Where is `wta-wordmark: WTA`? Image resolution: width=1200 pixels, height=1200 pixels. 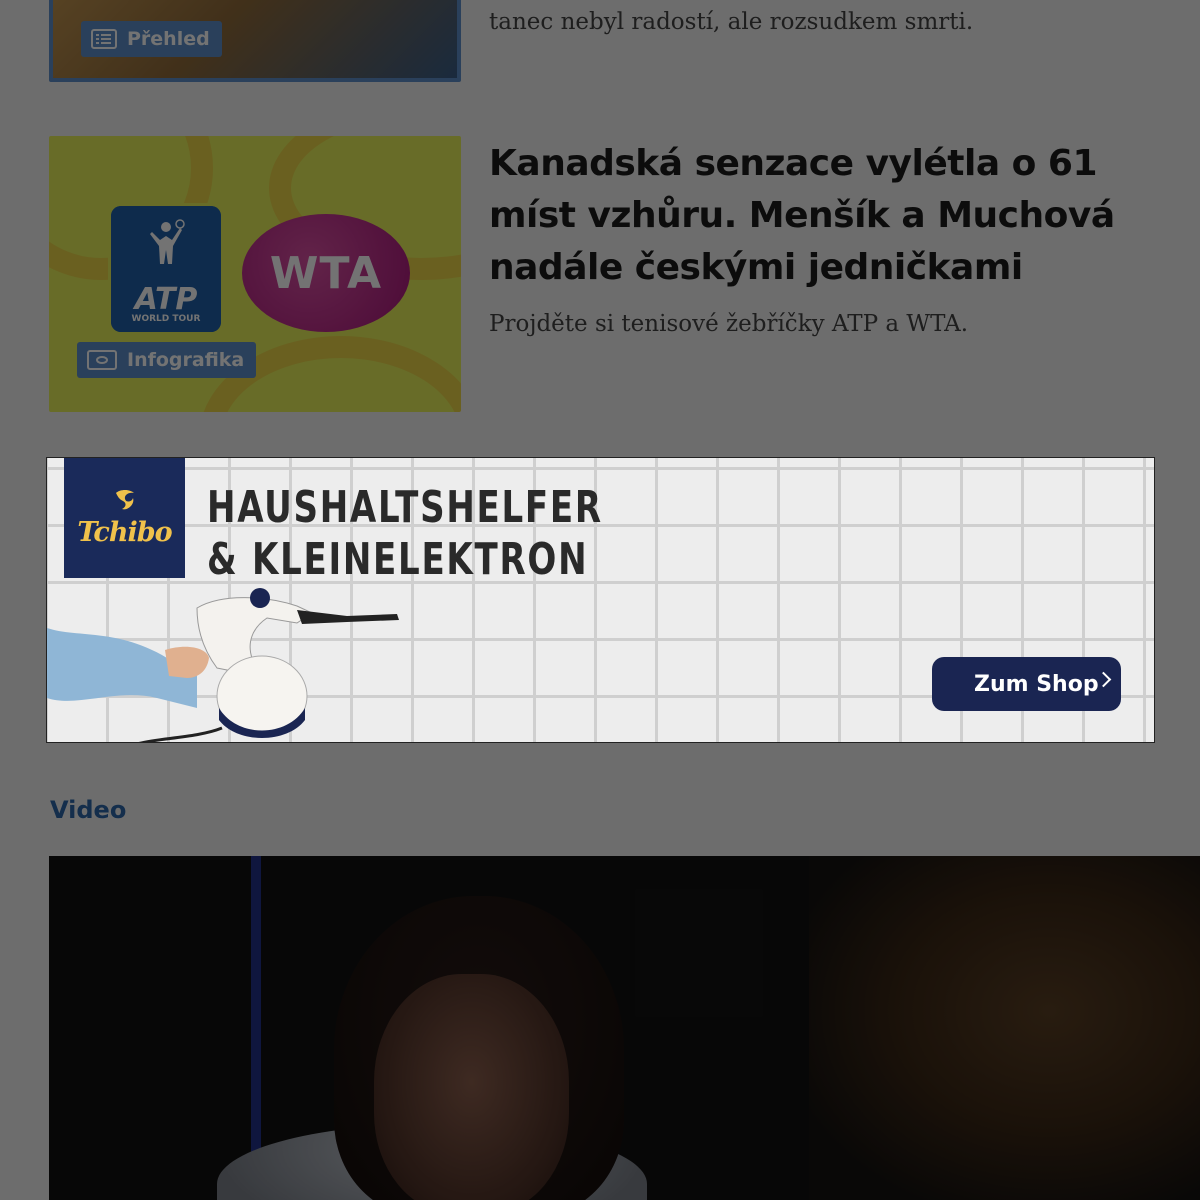 wta-wordmark: WTA is located at coordinates (326, 273).